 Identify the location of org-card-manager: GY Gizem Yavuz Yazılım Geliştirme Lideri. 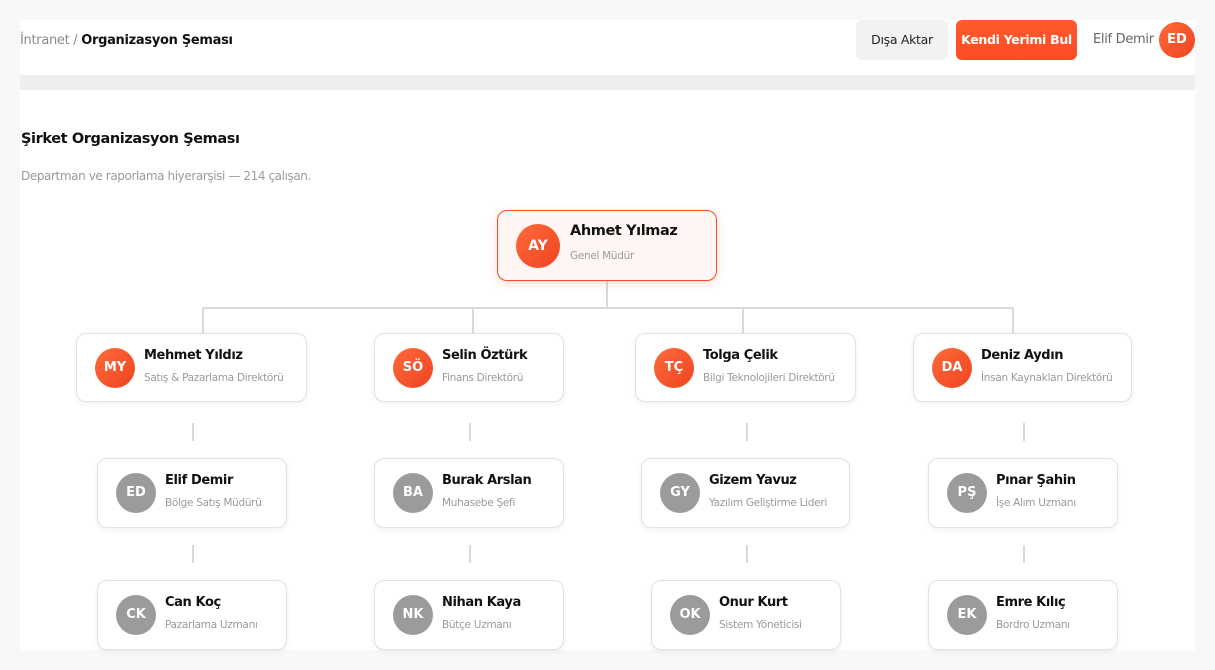
(745, 493).